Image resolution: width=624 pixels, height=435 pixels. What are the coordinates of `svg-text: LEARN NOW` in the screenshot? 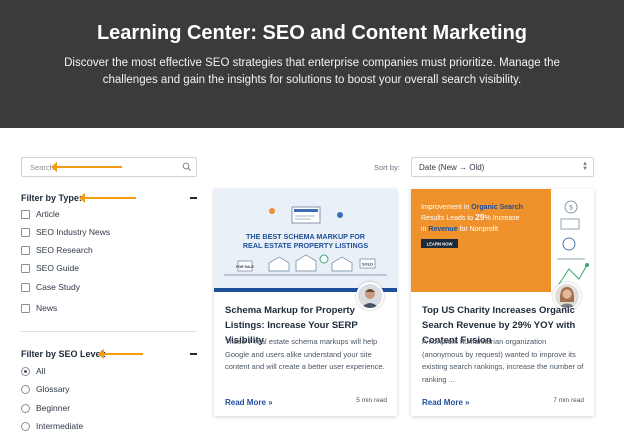 It's located at (440, 244).